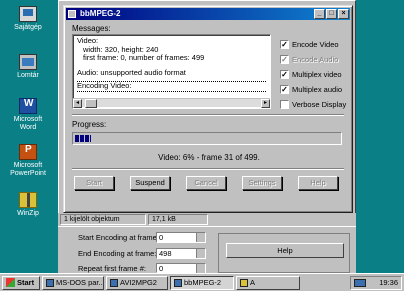  I want to click on app-icon, so click(72, 14).